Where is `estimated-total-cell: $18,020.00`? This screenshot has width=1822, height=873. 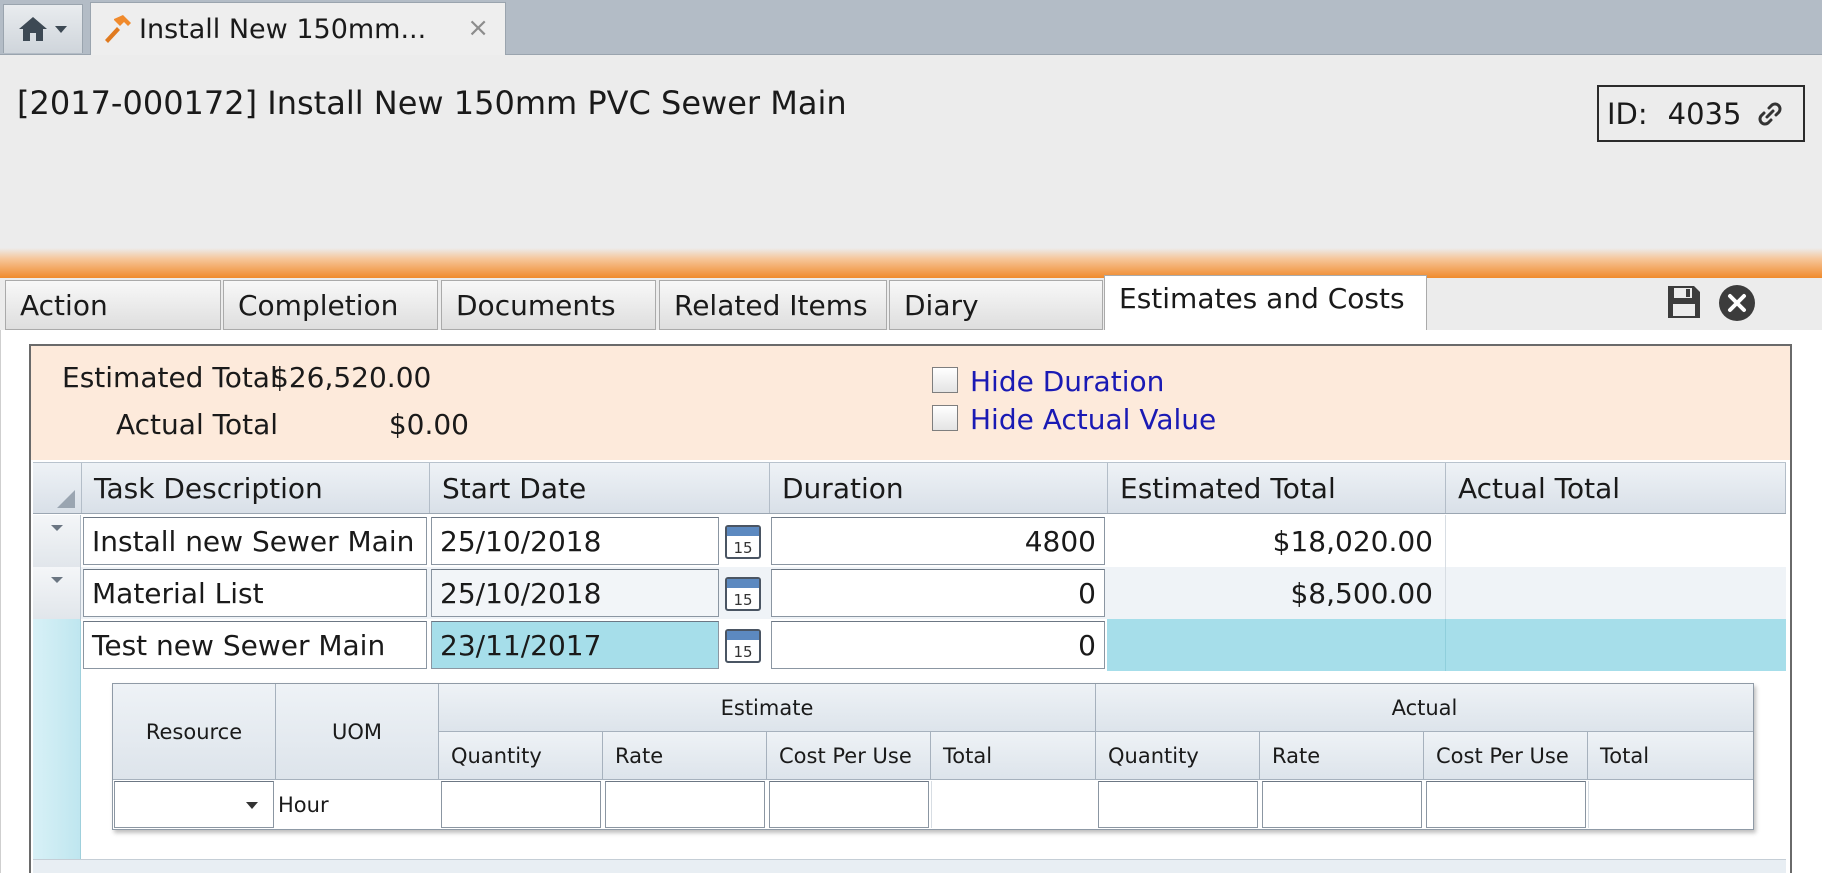 estimated-total-cell: $18,020.00 is located at coordinates (1352, 541).